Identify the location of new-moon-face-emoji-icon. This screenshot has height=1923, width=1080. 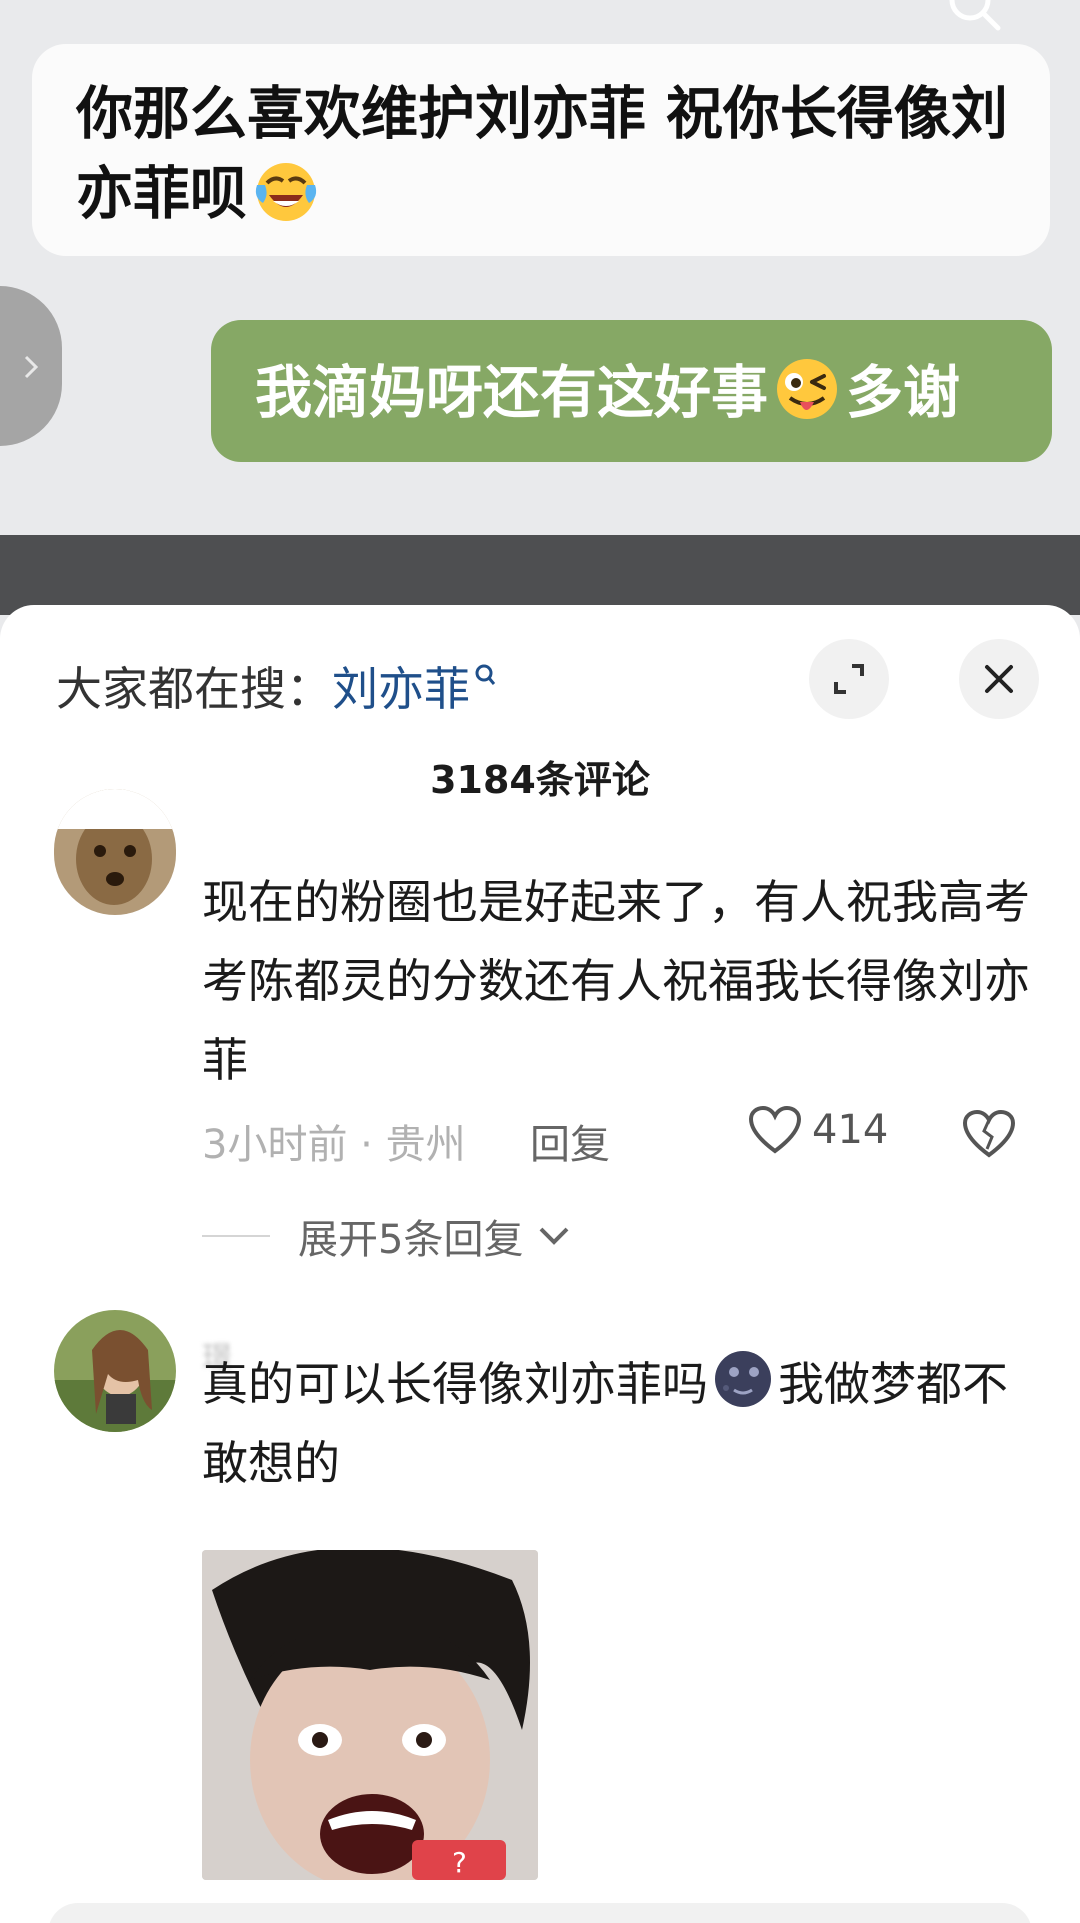
(743, 1379).